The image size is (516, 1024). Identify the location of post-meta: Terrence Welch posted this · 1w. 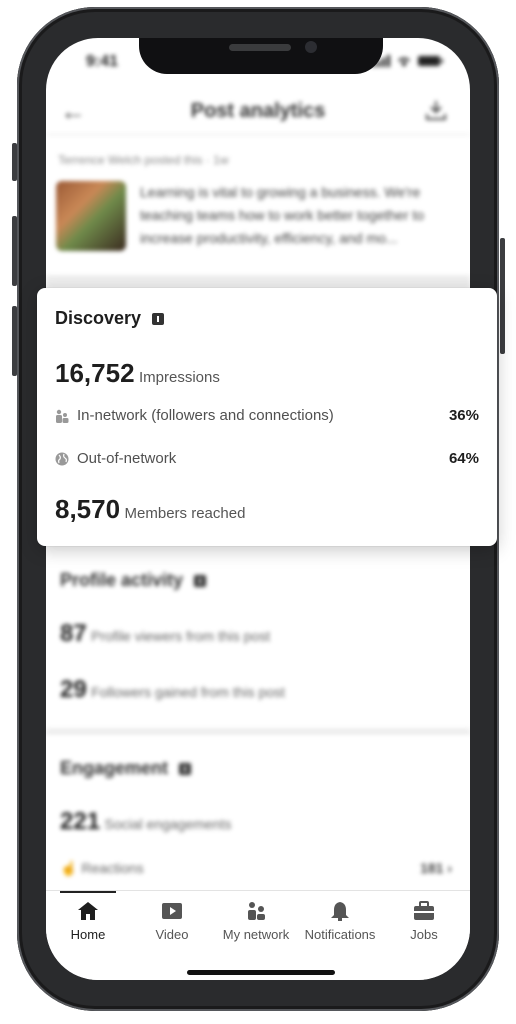
(143, 160).